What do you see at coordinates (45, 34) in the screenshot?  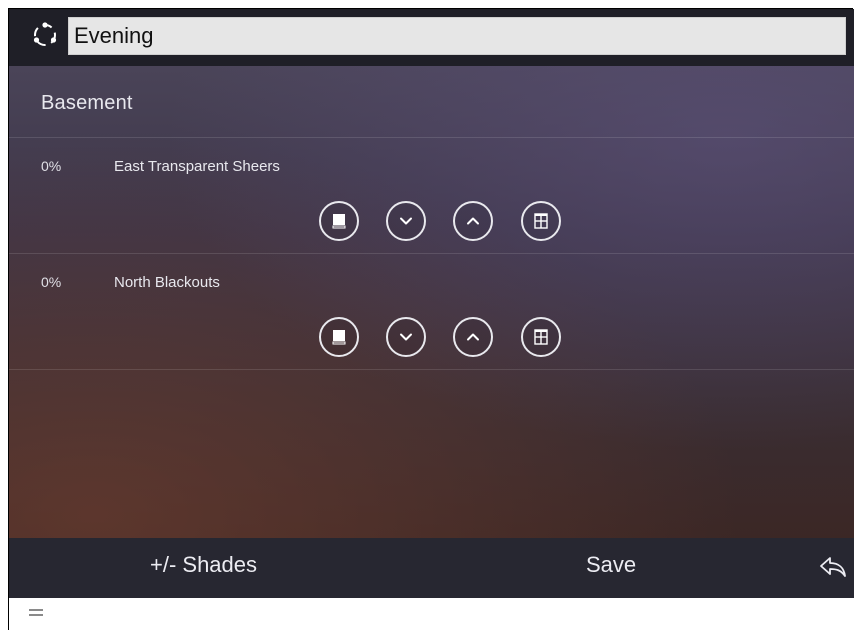 I see `scene-circle-icon` at bounding box center [45, 34].